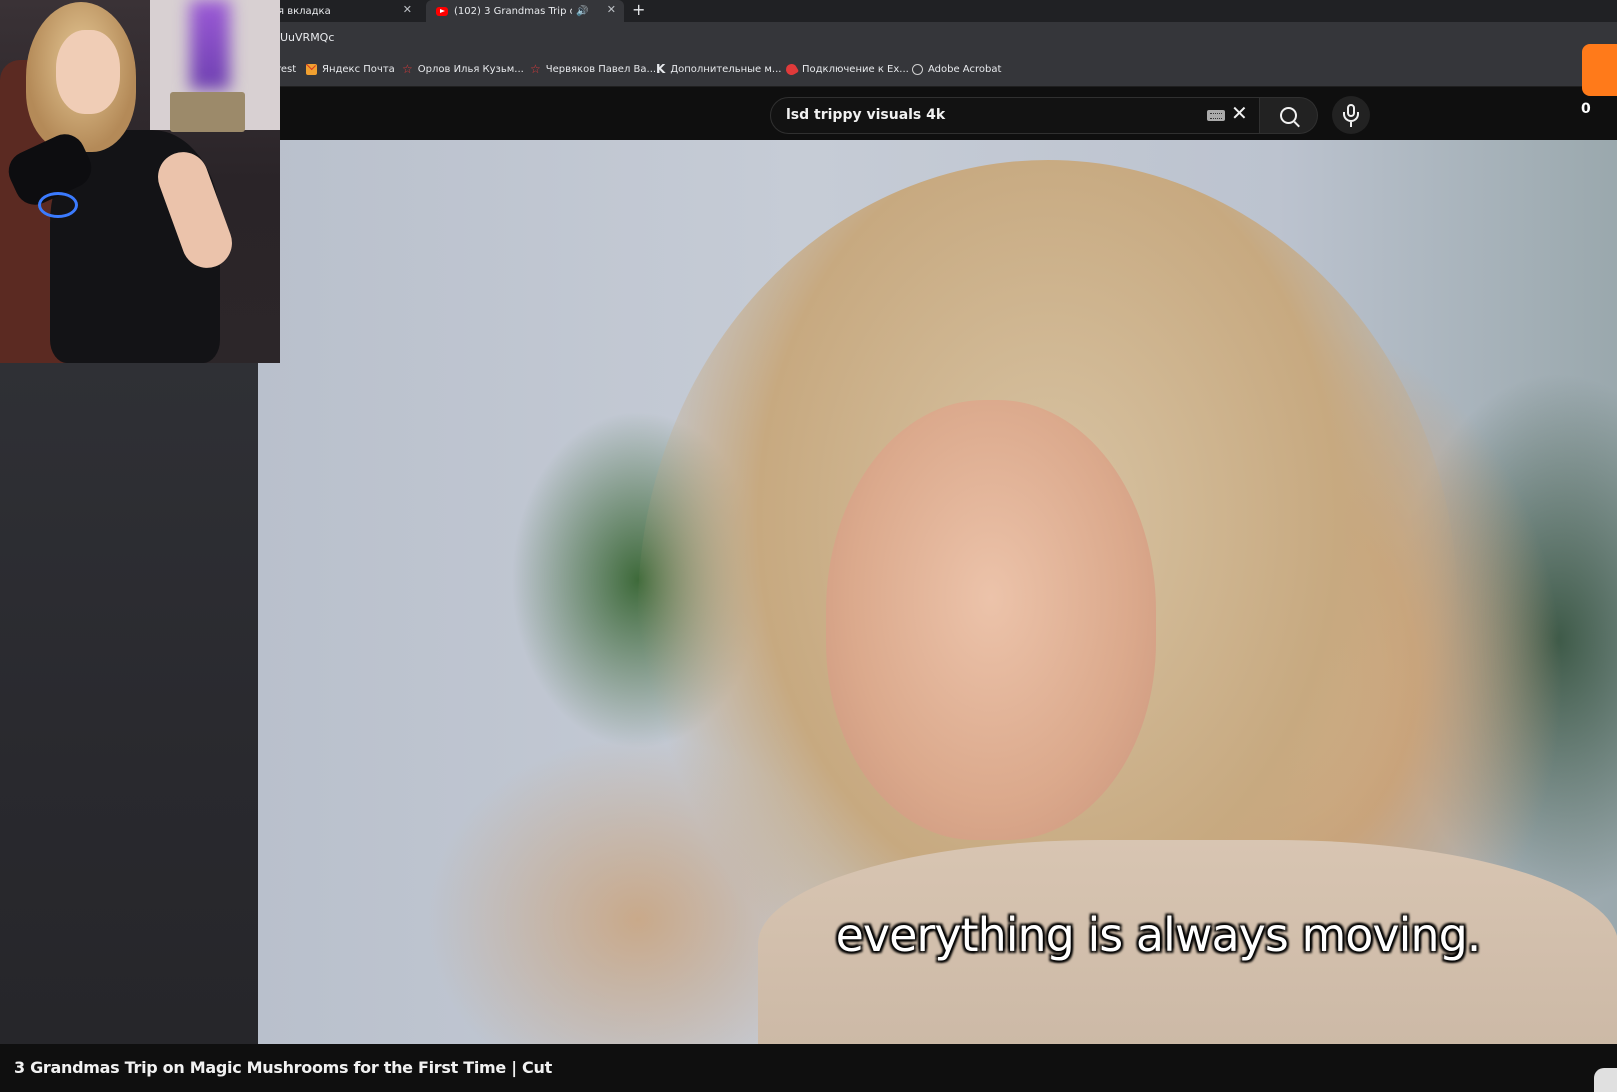 Image resolution: width=1617 pixels, height=1092 pixels. I want to click on search-icon, so click(1288, 115).